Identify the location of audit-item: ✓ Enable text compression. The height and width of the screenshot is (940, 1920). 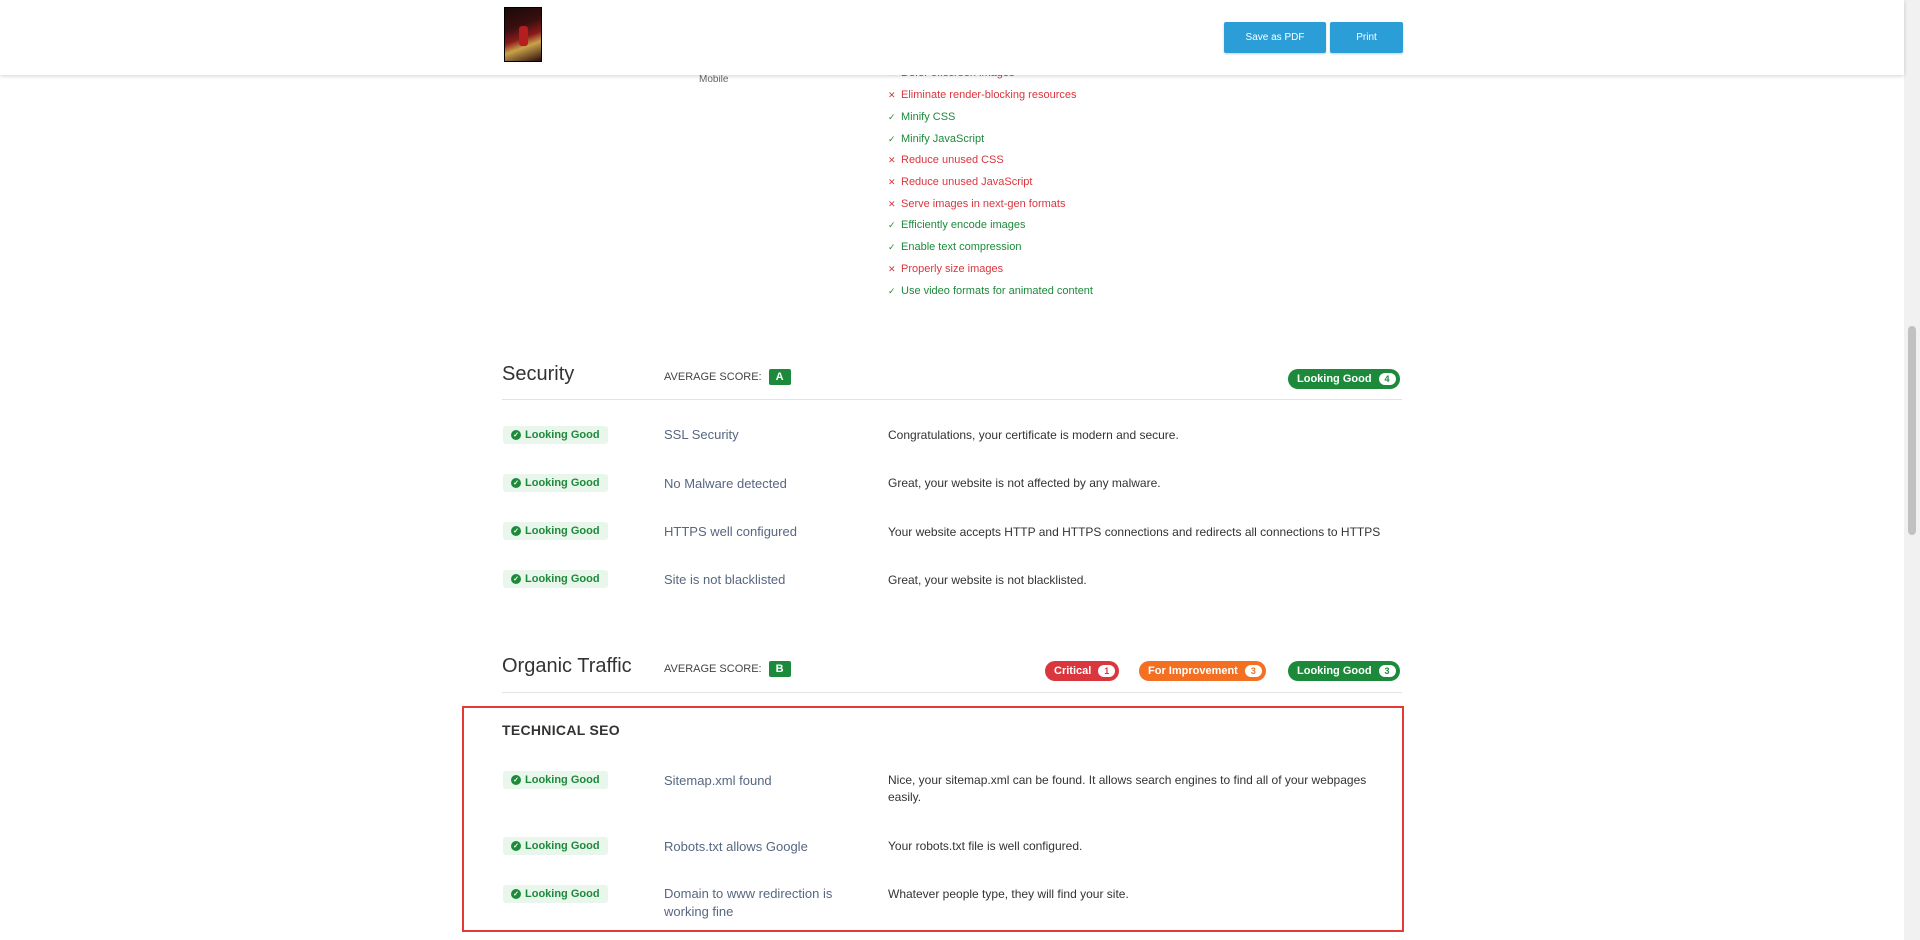
(955, 247).